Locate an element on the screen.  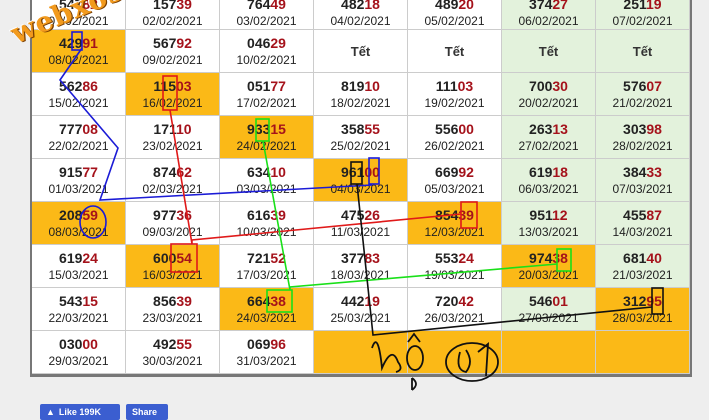
like-button-label: Like 199K is located at coordinates (79, 412).